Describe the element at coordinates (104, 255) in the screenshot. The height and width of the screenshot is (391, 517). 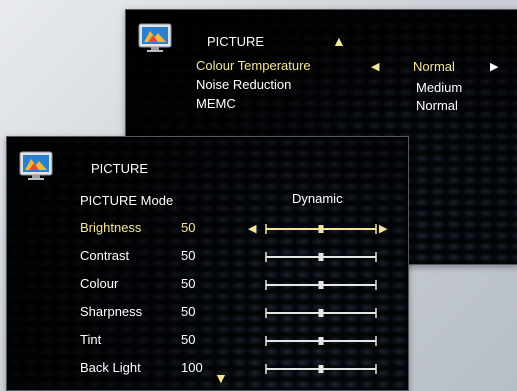
I see `menu-item-contrast: Contrast` at that location.